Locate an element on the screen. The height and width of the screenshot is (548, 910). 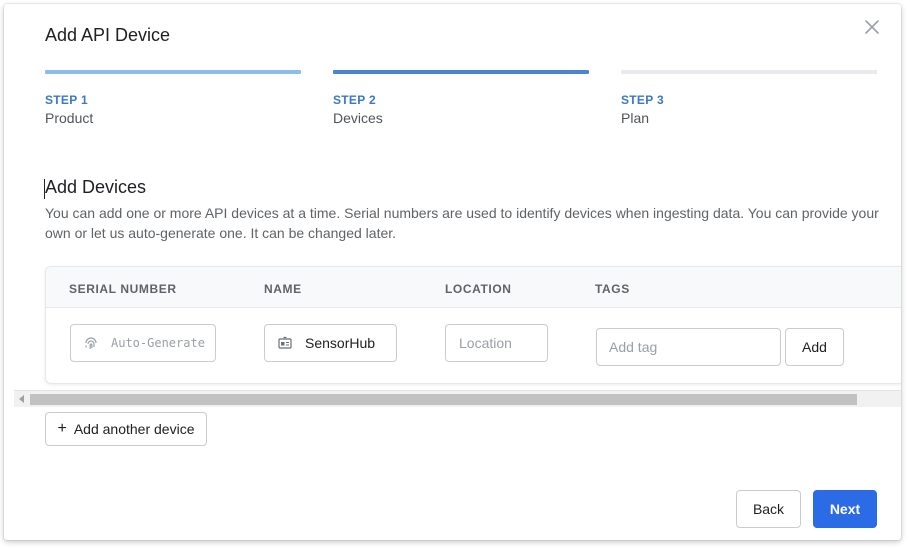
step-plan: STEP 3 Plan is located at coordinates (749, 98).